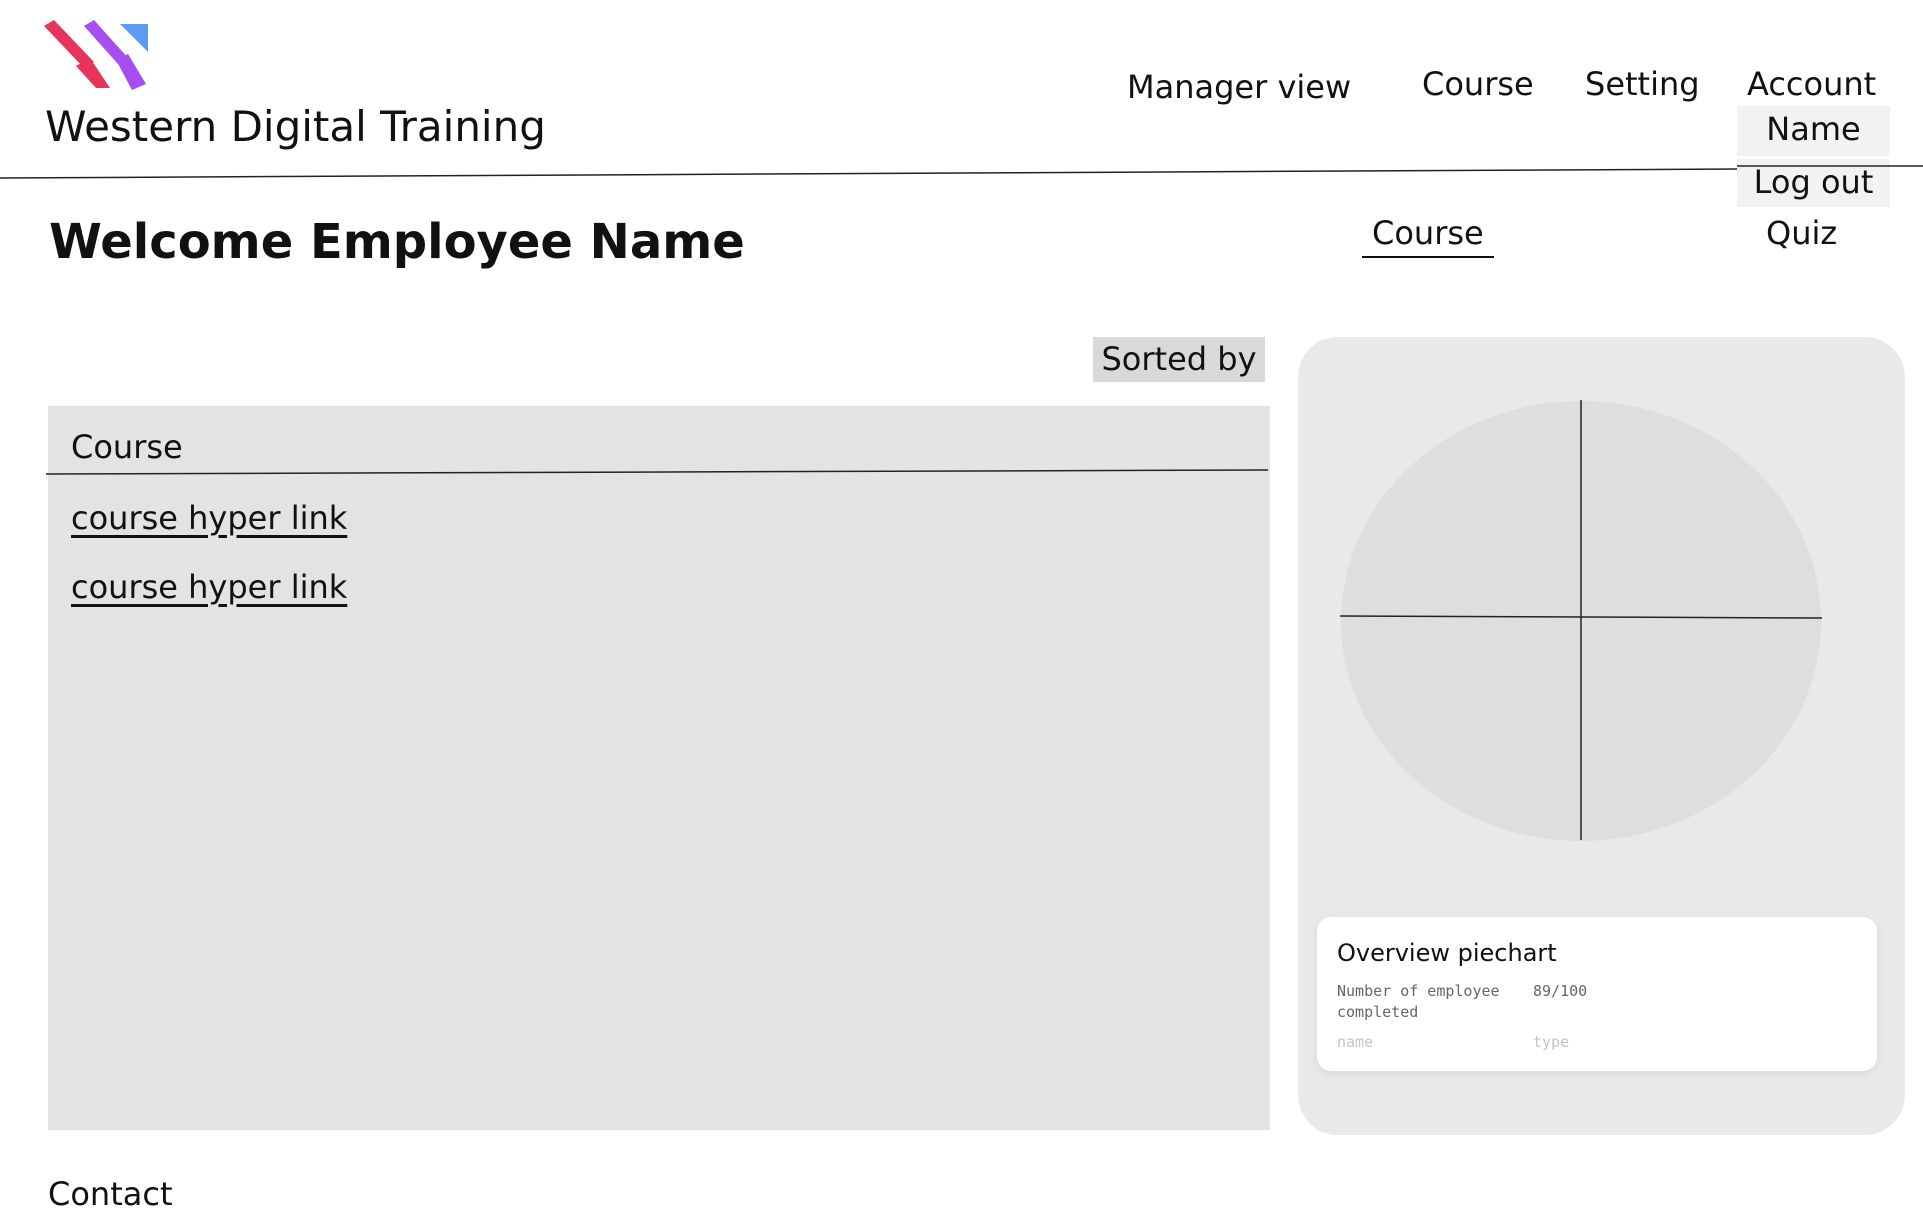 The height and width of the screenshot is (1231, 1923). I want to click on overview-pie-chart, so click(1581, 620).